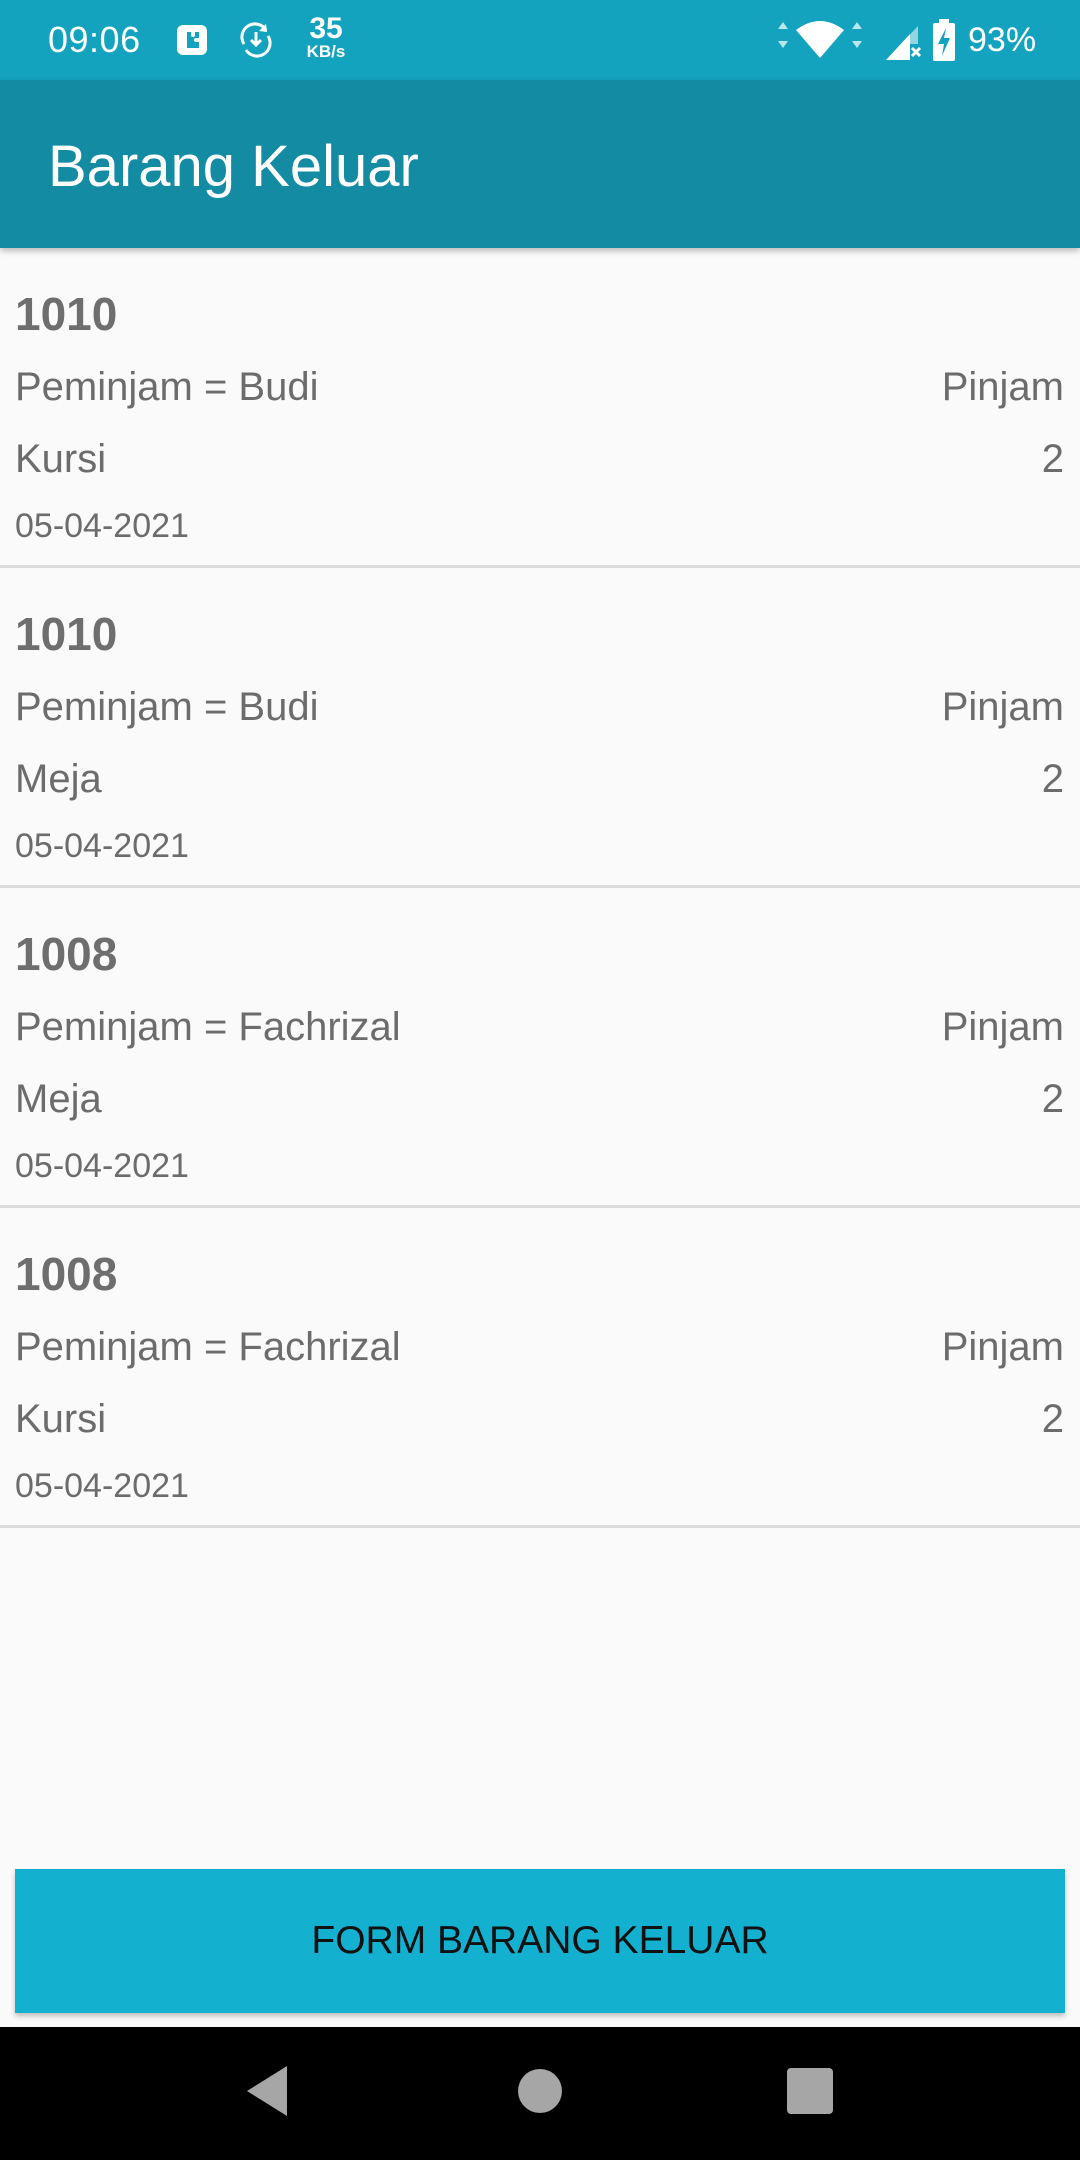  What do you see at coordinates (256, 42) in the screenshot?
I see `sync-download-icon` at bounding box center [256, 42].